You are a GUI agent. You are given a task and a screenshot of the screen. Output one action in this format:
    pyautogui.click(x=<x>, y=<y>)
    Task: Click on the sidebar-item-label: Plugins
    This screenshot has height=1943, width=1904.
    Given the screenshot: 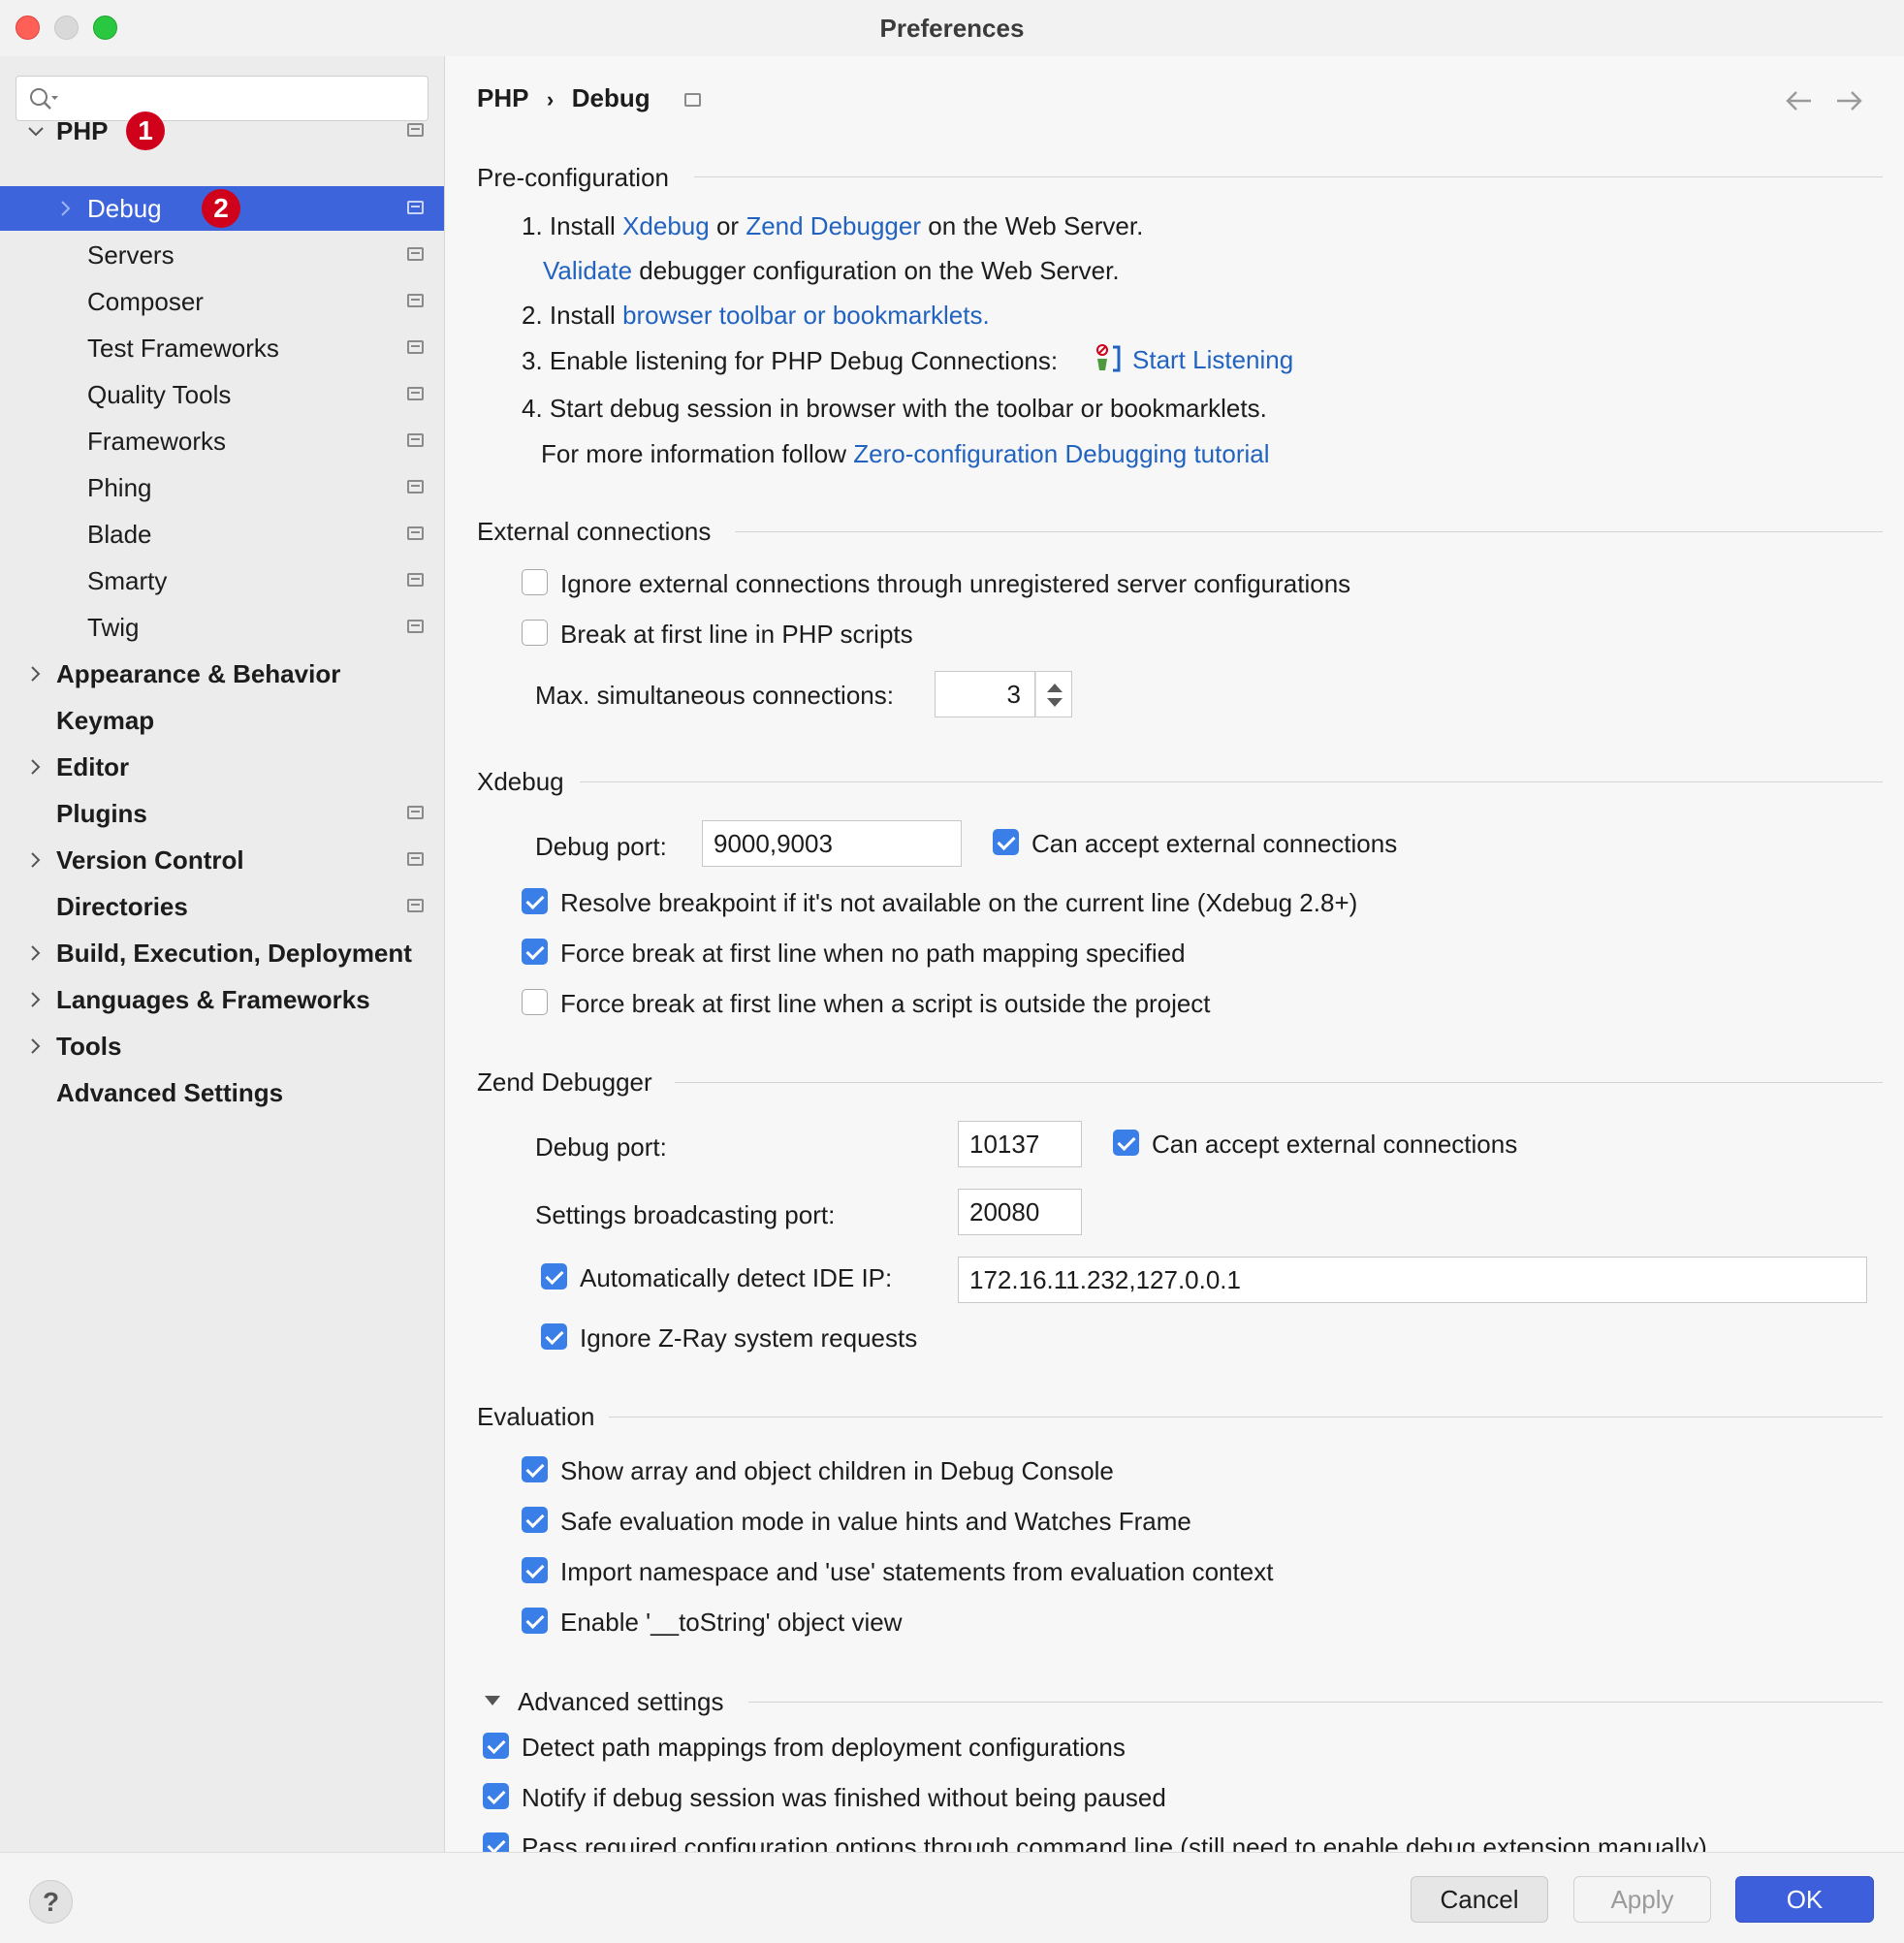 What is the action you would take?
    pyautogui.click(x=101, y=813)
    